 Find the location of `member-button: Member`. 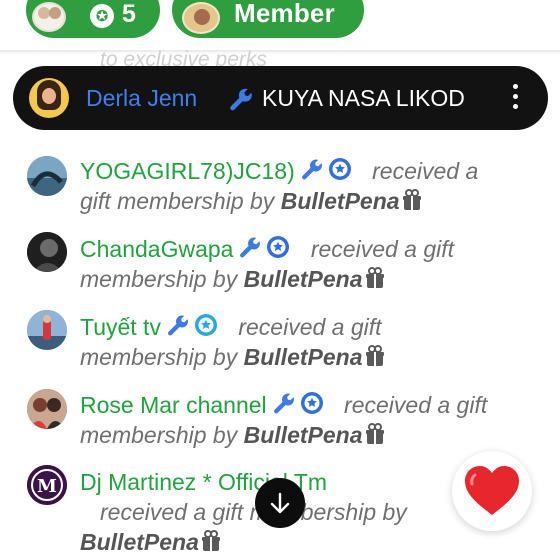

member-button: Member is located at coordinates (268, 19).